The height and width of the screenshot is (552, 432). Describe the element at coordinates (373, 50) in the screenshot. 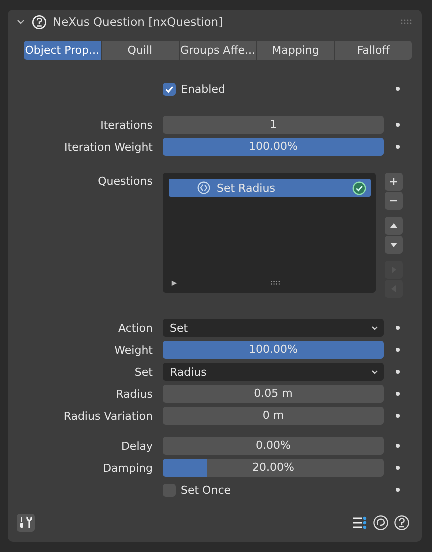

I see `tab: Falloff` at that location.